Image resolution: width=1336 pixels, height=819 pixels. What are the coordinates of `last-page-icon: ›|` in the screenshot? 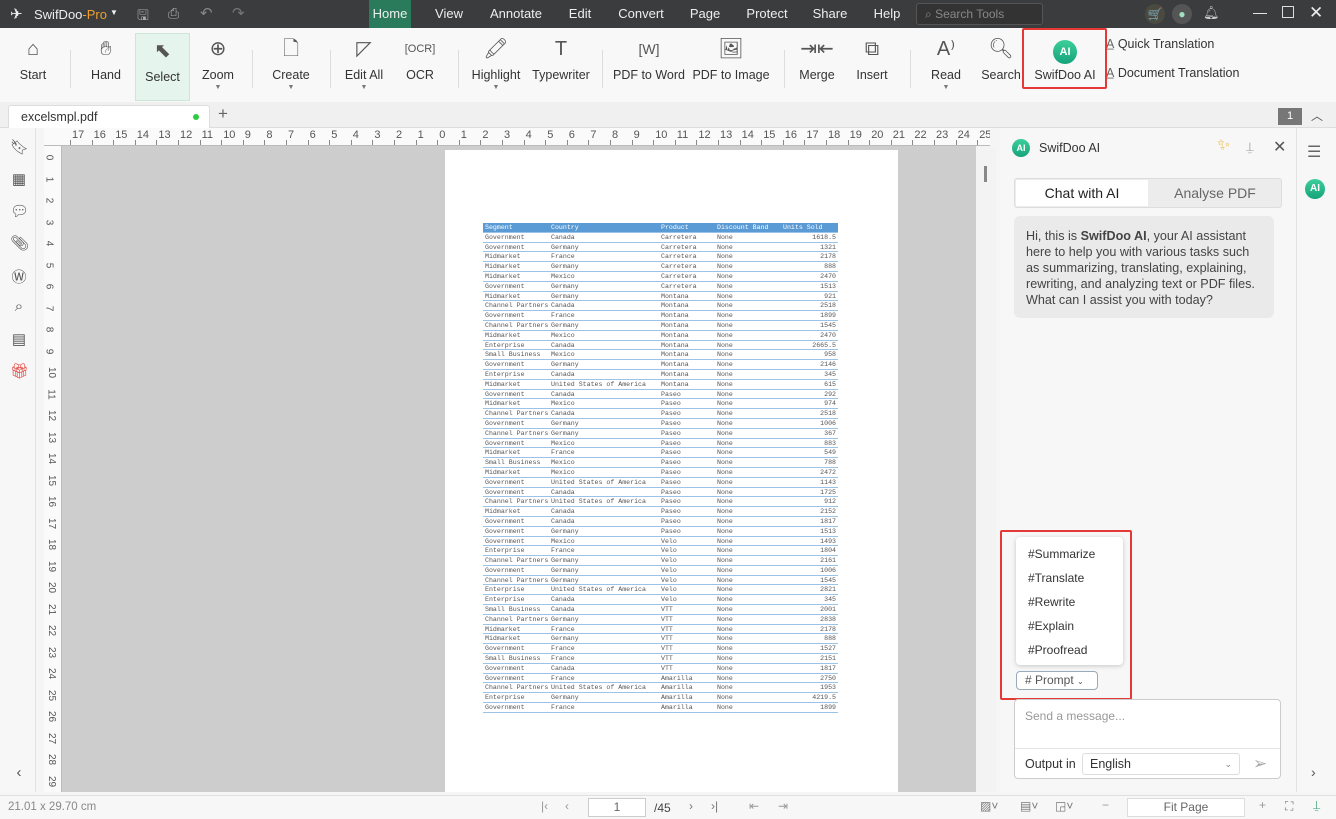 It's located at (714, 806).